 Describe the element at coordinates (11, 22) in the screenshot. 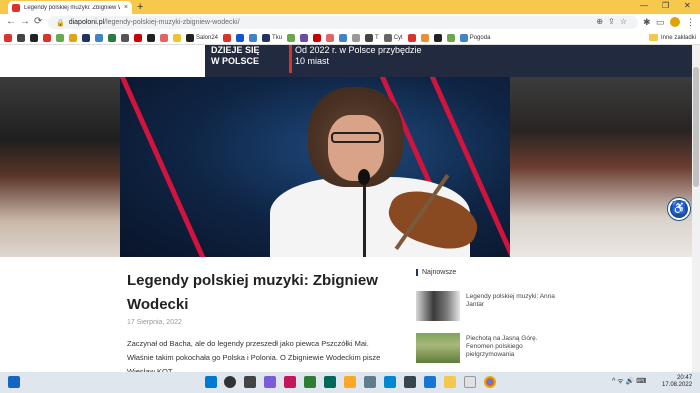

I see `back-button: ←` at that location.